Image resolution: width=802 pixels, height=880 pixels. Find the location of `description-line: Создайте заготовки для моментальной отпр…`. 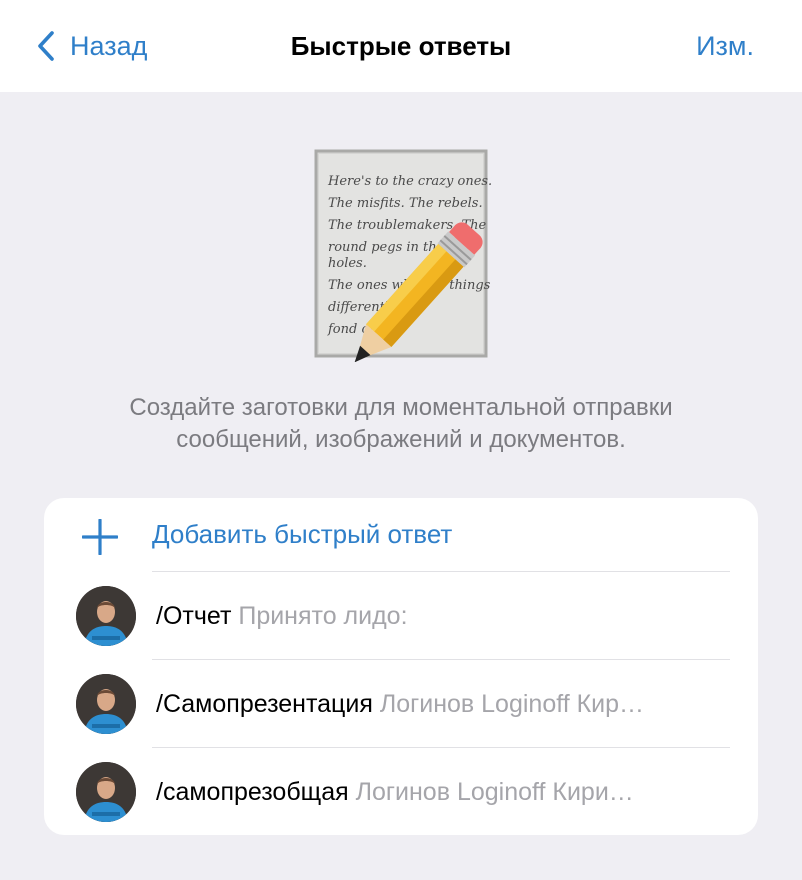

description-line: Создайте заготовки для моментальной отпр… is located at coordinates (401, 407).